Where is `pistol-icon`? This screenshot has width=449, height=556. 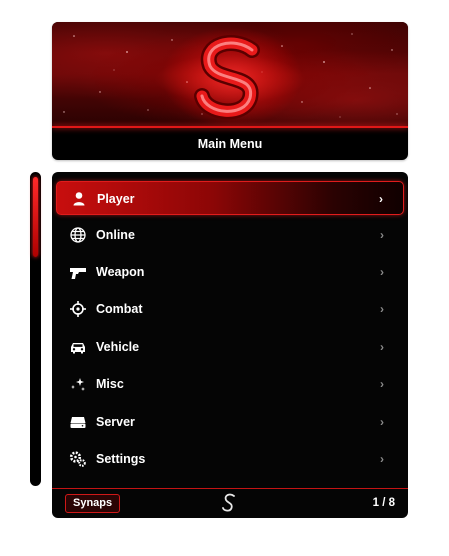 pistol-icon is located at coordinates (78, 272).